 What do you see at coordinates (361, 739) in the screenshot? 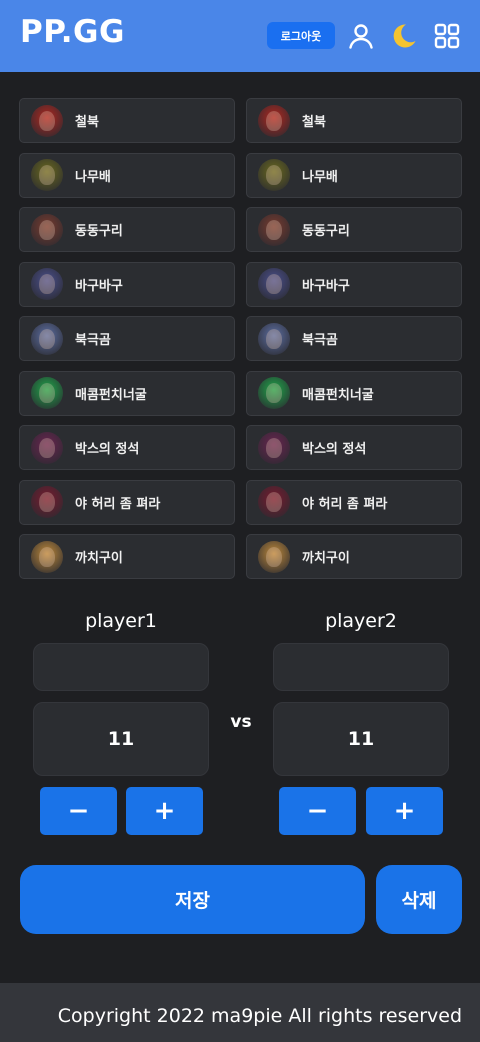
I see `player2-score: 11` at bounding box center [361, 739].